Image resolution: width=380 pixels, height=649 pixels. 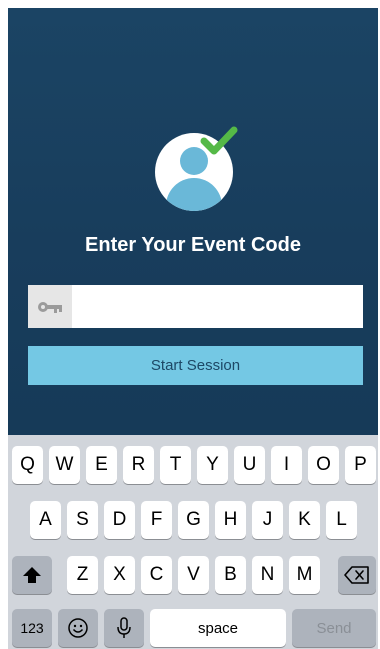 What do you see at coordinates (50, 306) in the screenshot?
I see `key-icon` at bounding box center [50, 306].